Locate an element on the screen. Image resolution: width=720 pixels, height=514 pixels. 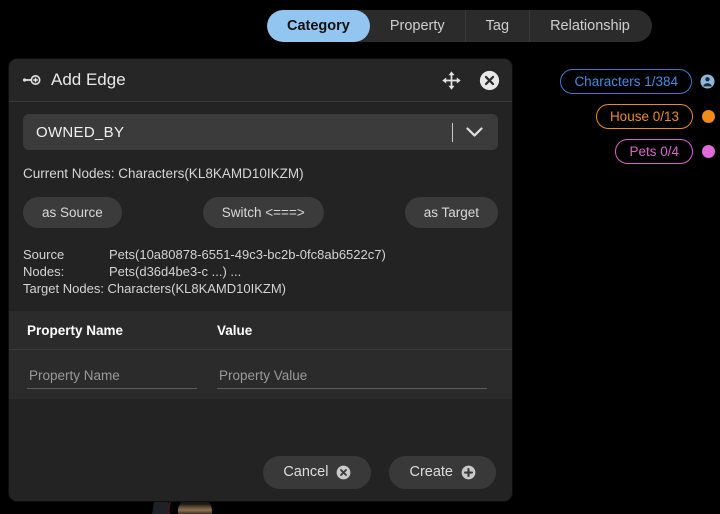
tab-category-label: Category is located at coordinates (318, 26).